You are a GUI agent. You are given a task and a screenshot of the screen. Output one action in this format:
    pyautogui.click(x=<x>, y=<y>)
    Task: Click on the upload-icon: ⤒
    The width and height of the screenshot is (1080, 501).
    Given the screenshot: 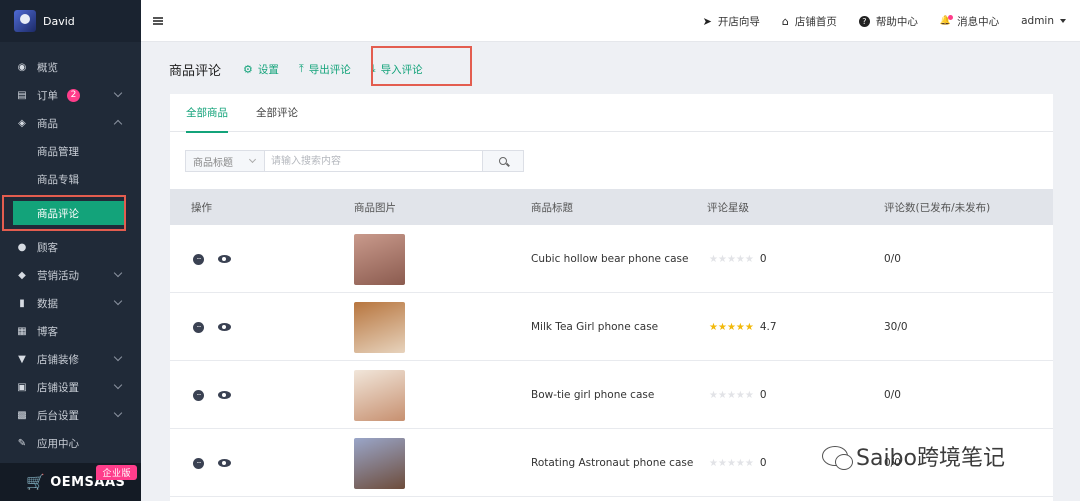 What is the action you would take?
    pyautogui.click(x=301, y=68)
    